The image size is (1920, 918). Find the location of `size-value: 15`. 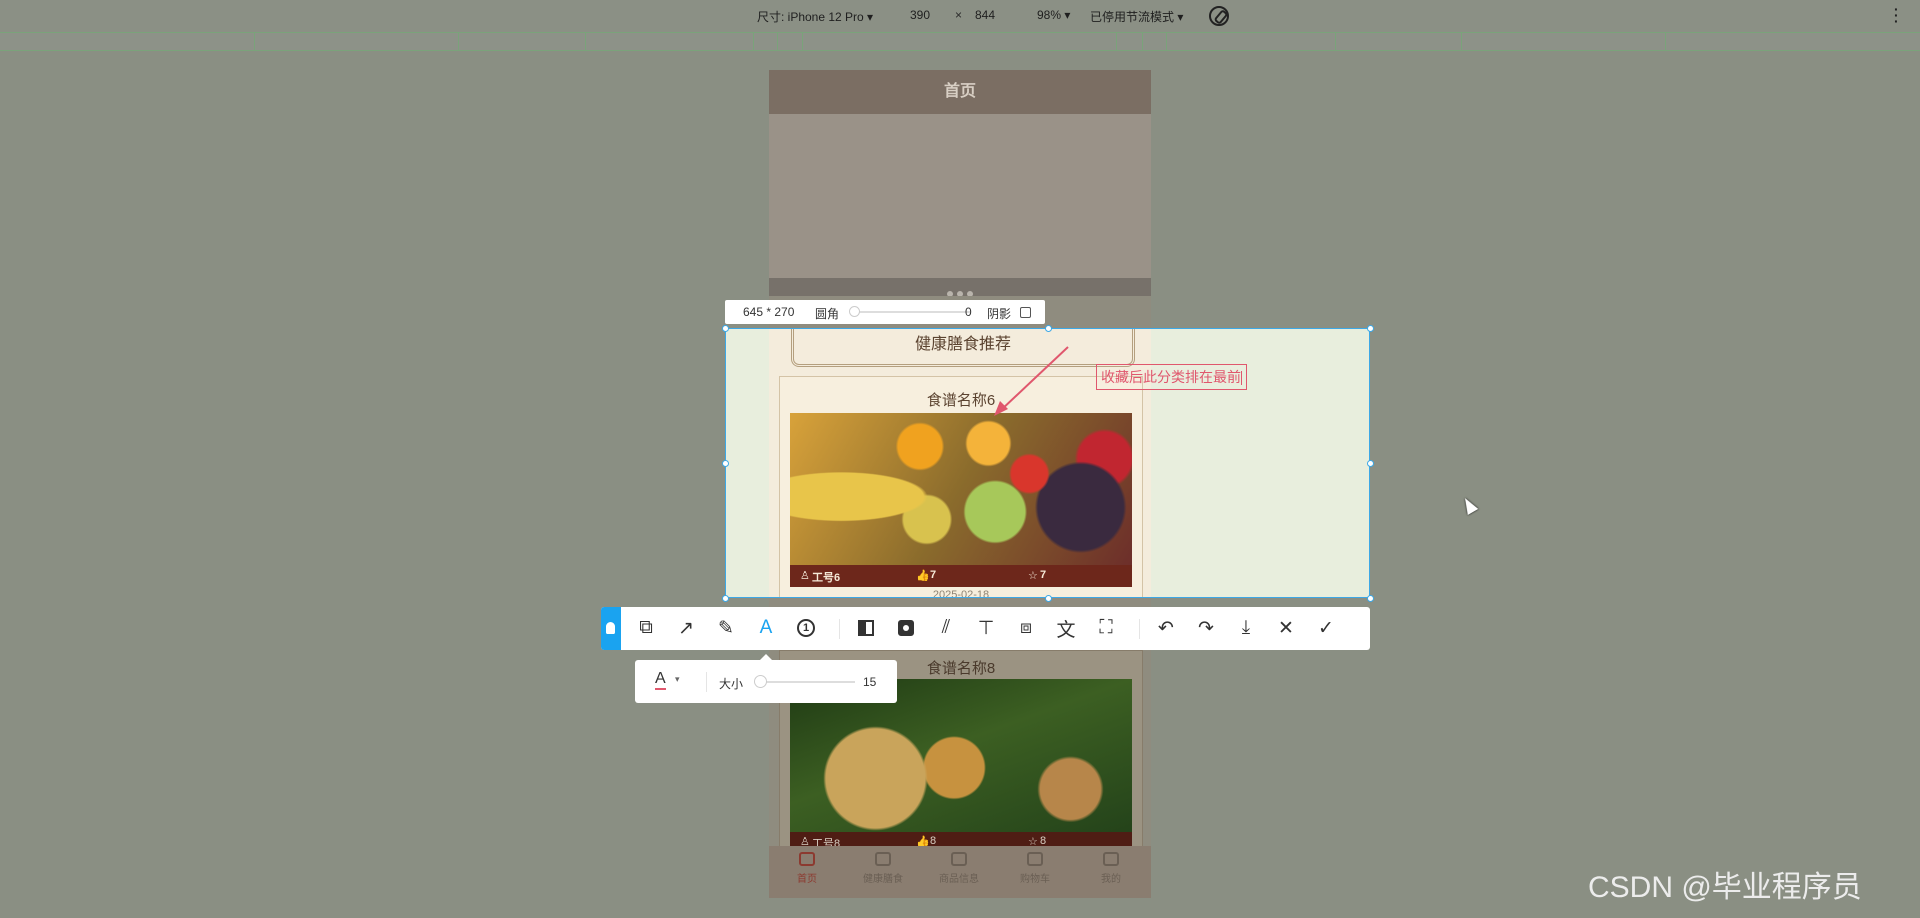

size-value: 15 is located at coordinates (870, 682).